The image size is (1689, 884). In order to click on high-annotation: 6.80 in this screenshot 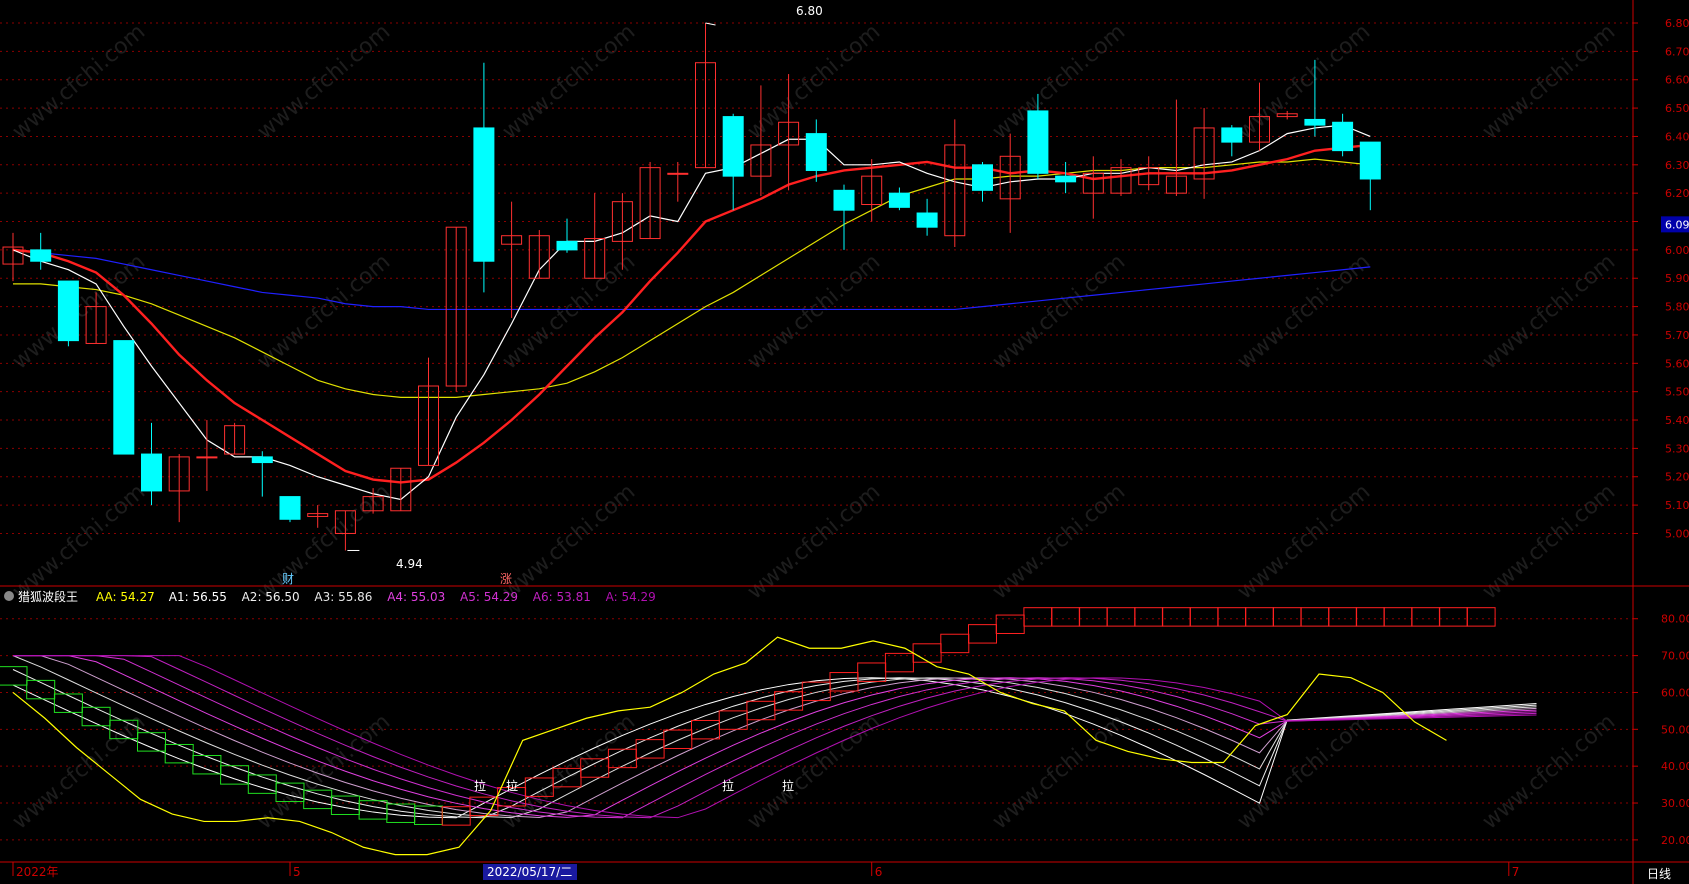, I will do `click(809, 11)`.